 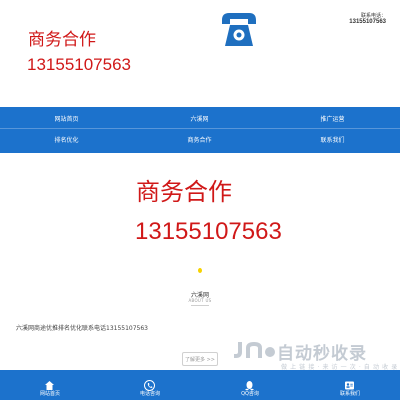 I want to click on about-underline, so click(x=200, y=305).